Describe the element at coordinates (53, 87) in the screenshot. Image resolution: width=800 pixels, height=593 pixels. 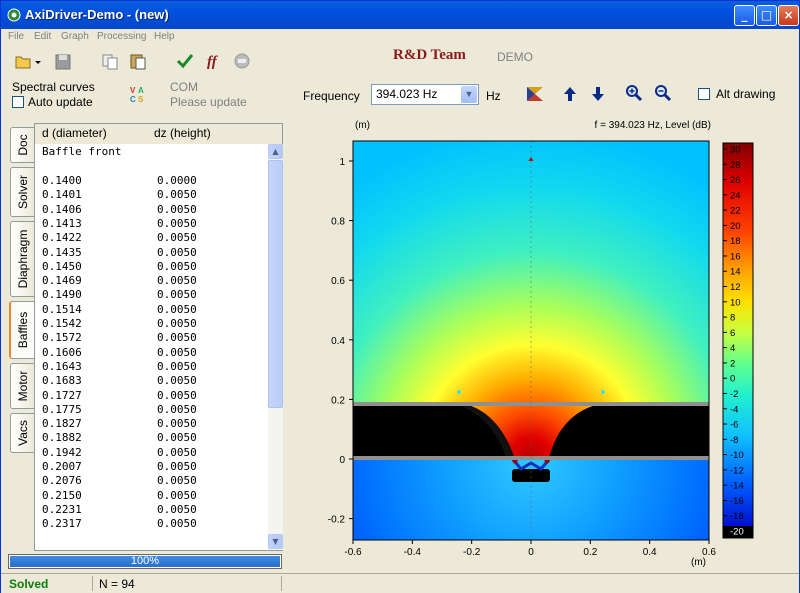
I see `spectral-curves-label: Spectral curves` at that location.